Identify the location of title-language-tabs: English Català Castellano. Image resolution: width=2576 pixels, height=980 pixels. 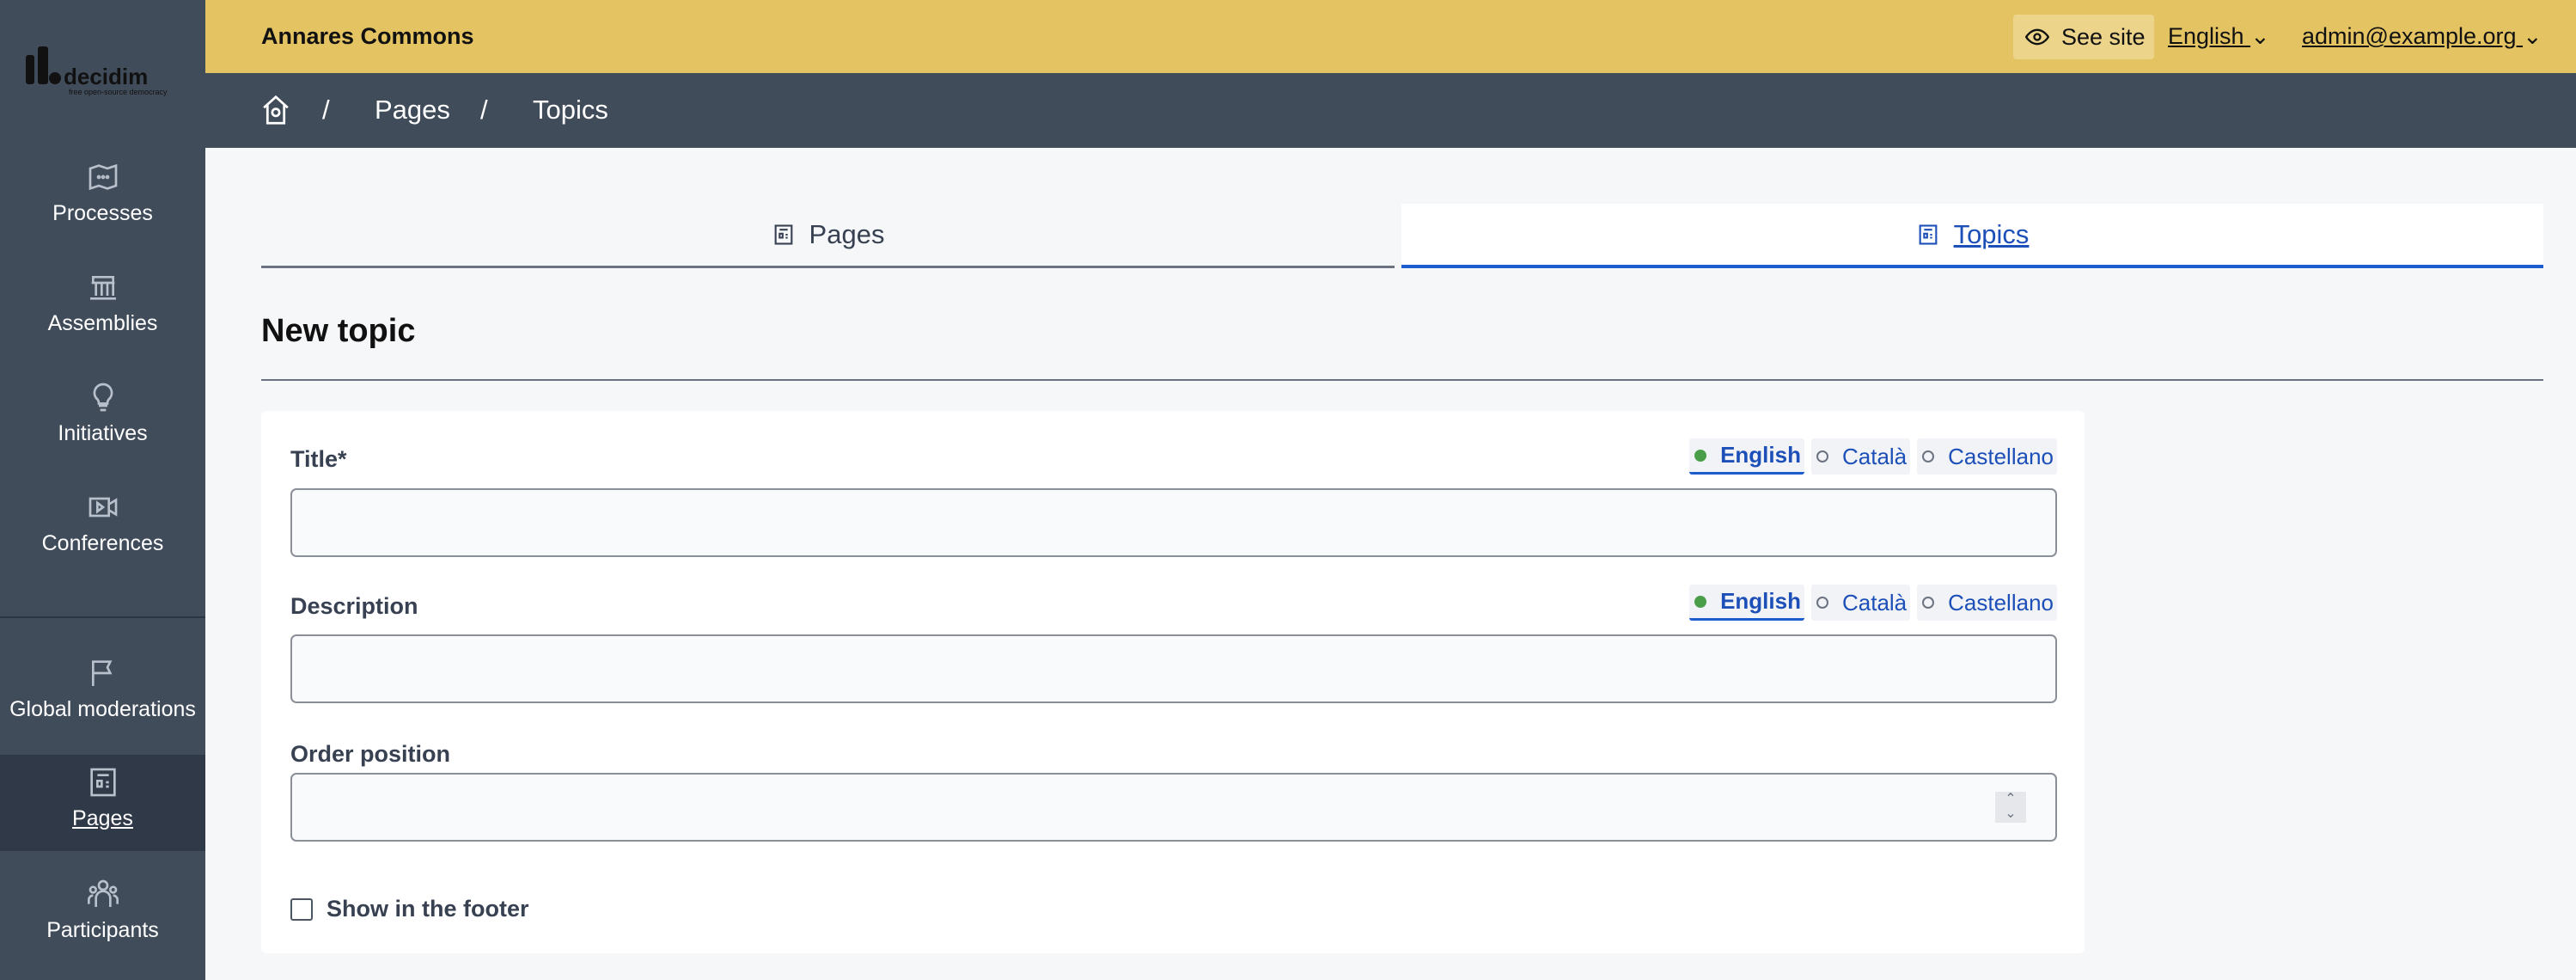
(1873, 456).